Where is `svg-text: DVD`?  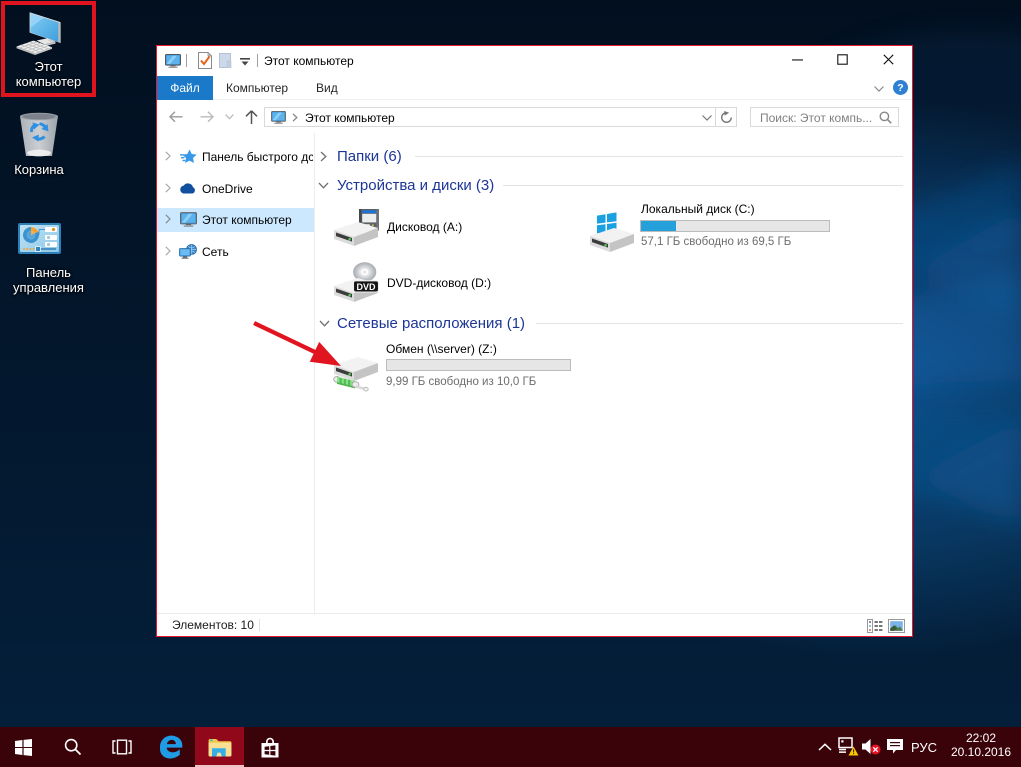 svg-text: DVD is located at coordinates (366, 287).